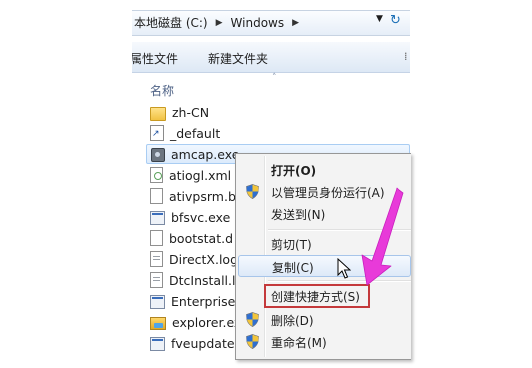 The image size is (532, 368). I want to click on breadcrumb: 本地磁盘 (C:) ▶ Windows ▶, so click(218, 22).